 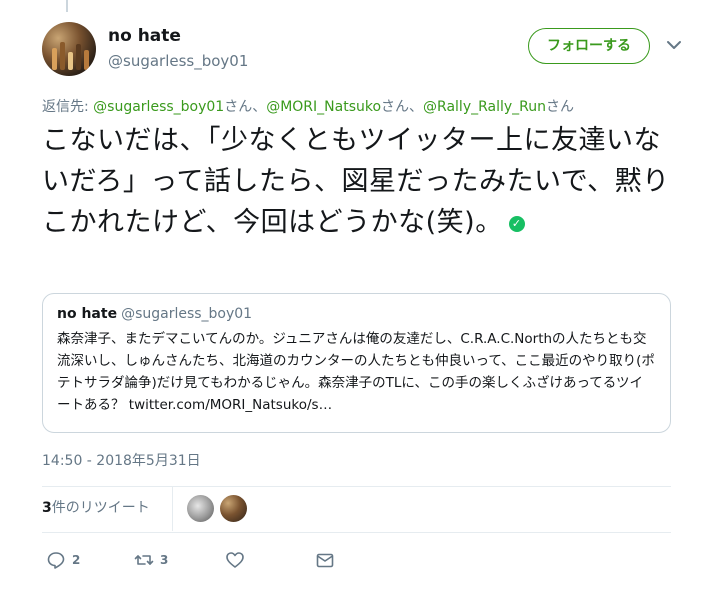 What do you see at coordinates (121, 460) in the screenshot?
I see `tweet-timestamp: 14:50 - 2018年5月31日` at bounding box center [121, 460].